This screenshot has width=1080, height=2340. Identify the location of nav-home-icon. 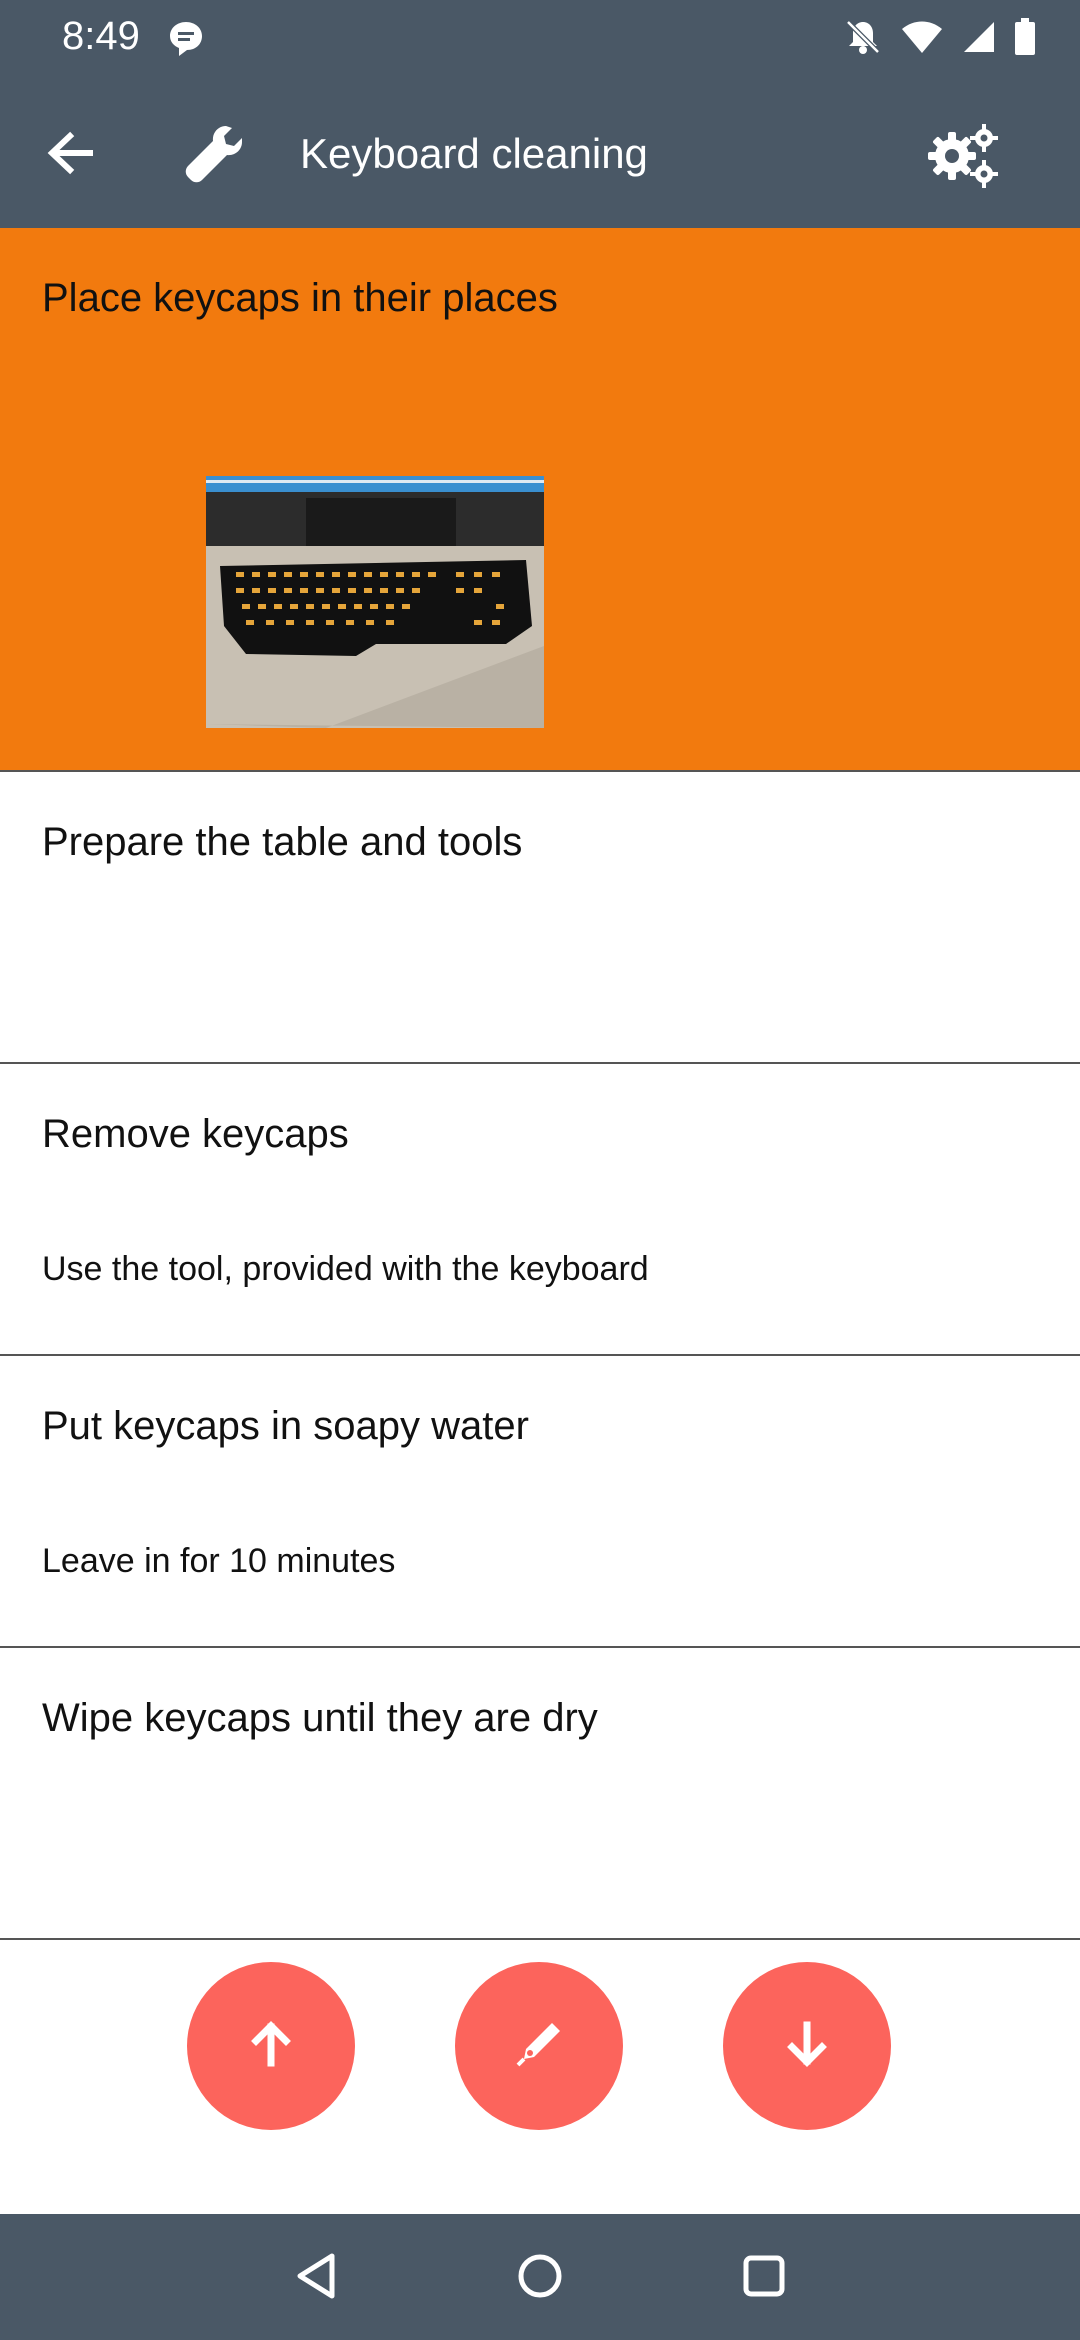
(540, 2278).